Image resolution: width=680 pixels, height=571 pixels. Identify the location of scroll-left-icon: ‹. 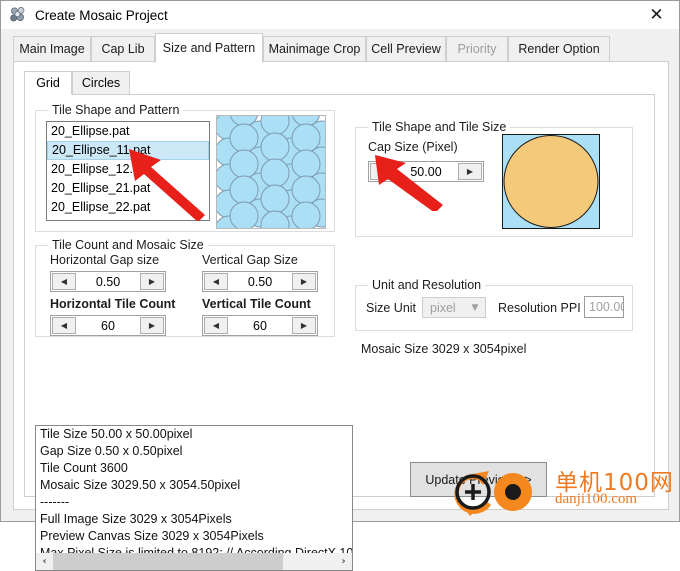
(44, 561).